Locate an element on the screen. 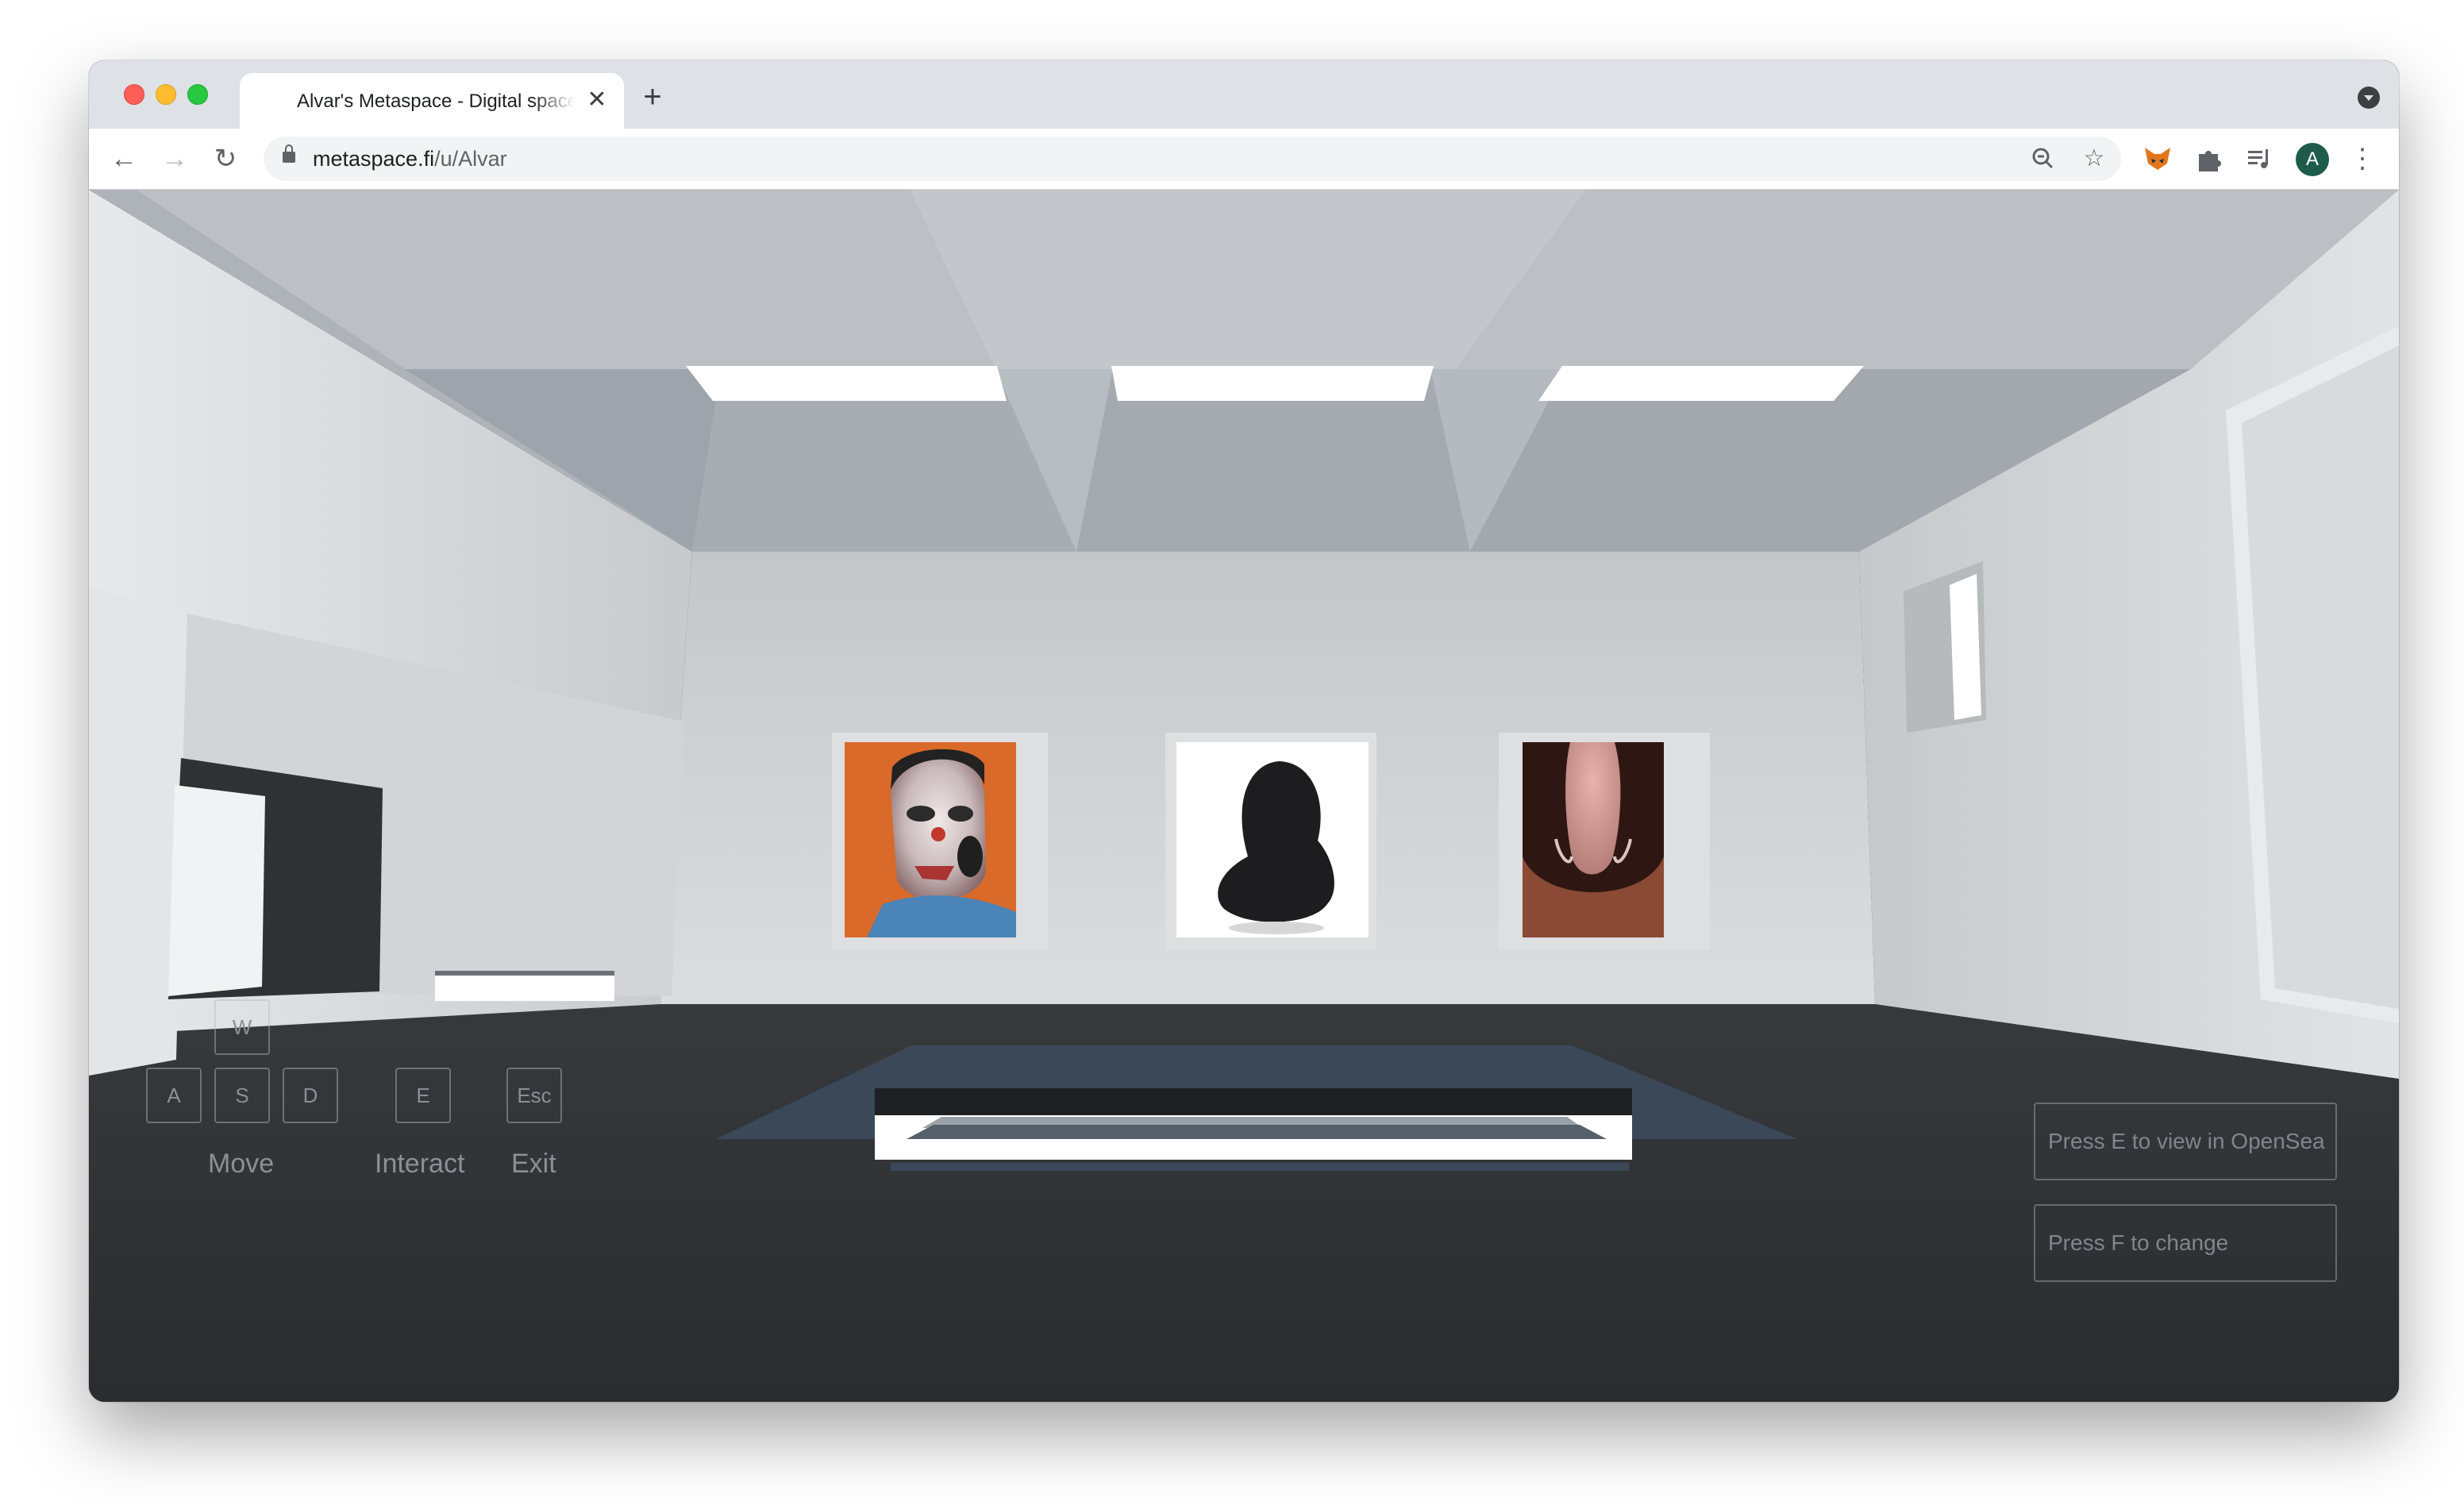  media-icon is located at coordinates (2259, 159).